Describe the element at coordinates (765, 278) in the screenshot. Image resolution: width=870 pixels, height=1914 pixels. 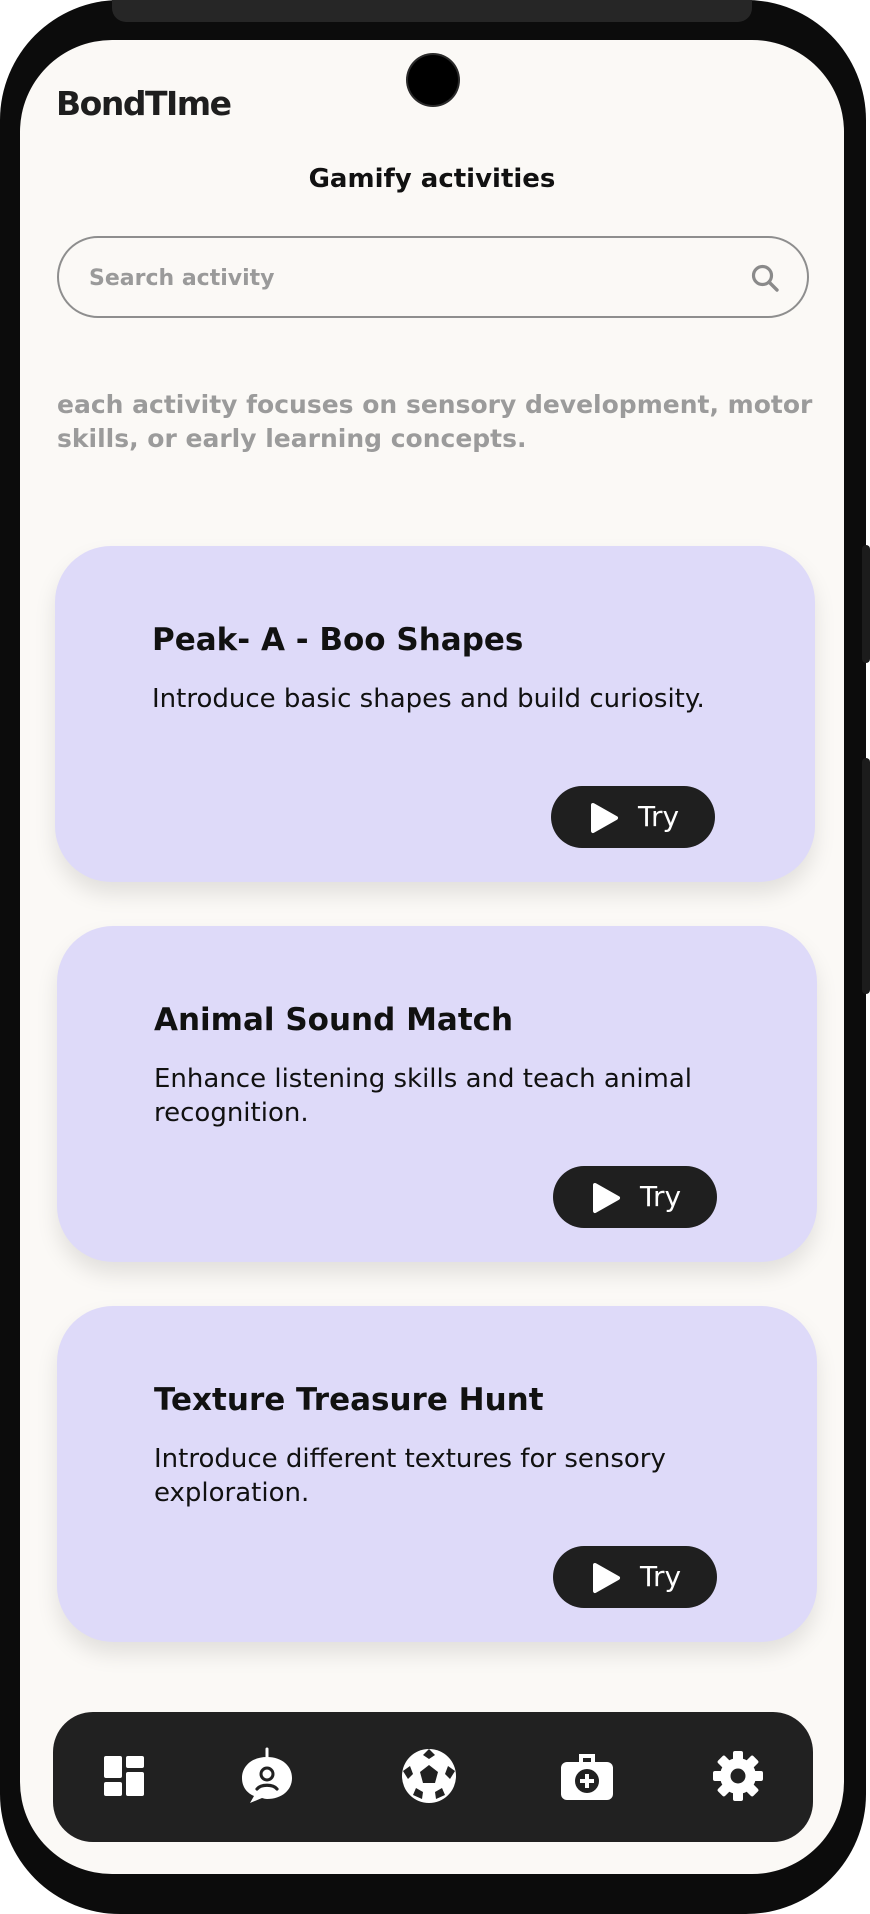
I see `search-icon` at that location.